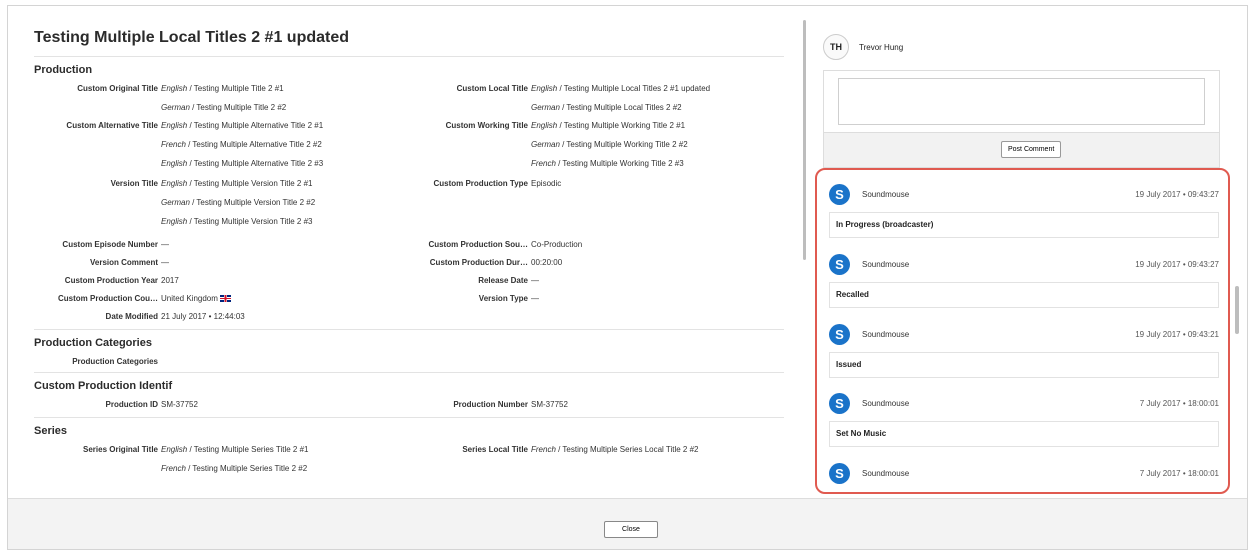 The image size is (1256, 557). I want to click on field-label: Custom Production Year, so click(111, 280).